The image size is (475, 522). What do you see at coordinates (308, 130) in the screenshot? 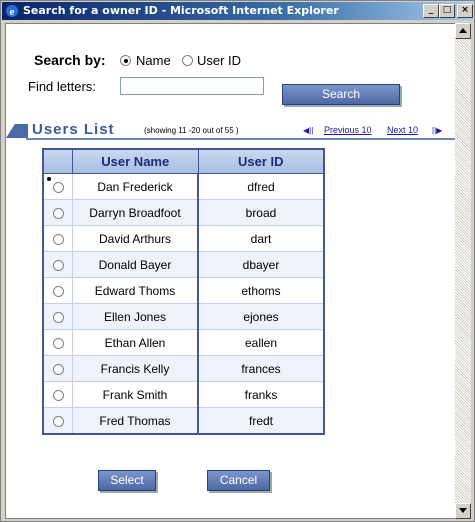
I see `previous-arrow-icon: ◀||` at bounding box center [308, 130].